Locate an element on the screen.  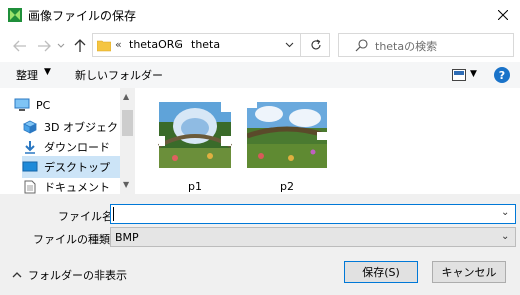
chevron-up-icon is located at coordinates (17, 275).